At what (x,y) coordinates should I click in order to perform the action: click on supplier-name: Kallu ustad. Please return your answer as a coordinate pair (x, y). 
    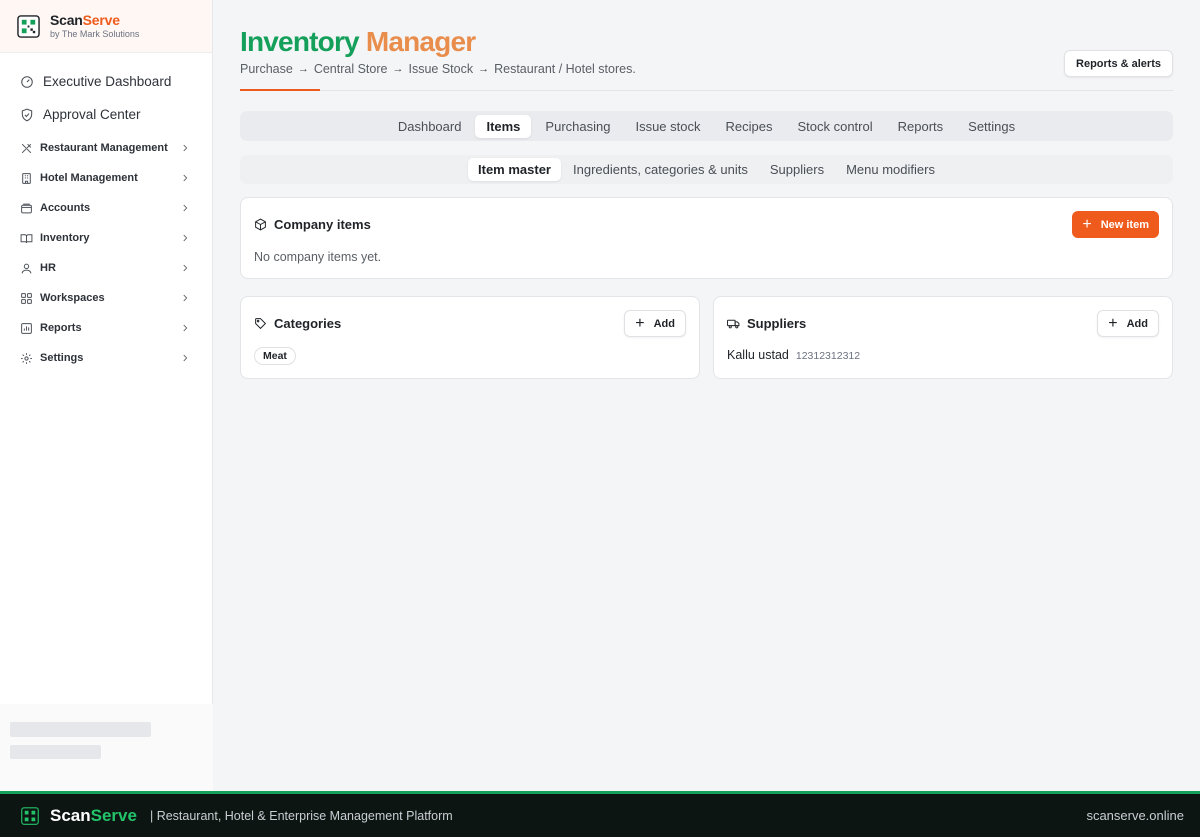
    Looking at the image, I should click on (758, 355).